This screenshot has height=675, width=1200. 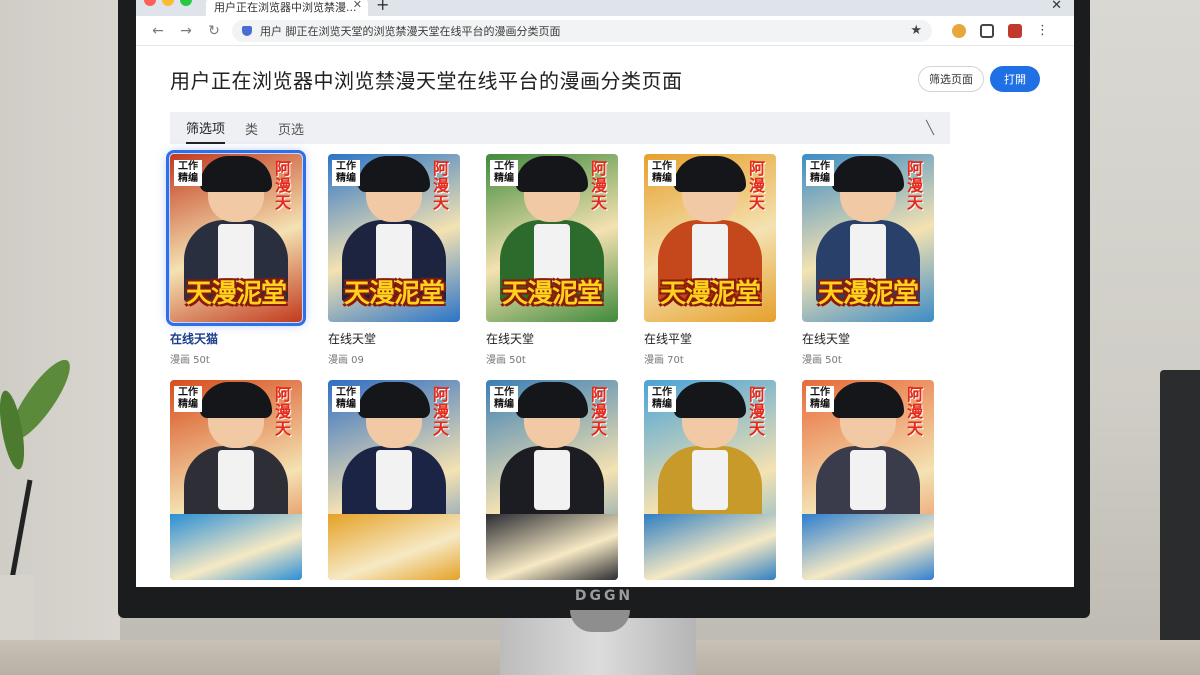 I want to click on page-title: 用户正在浏览器中浏览禁漫天堂在线平台的漫画分类页面, so click(x=426, y=80).